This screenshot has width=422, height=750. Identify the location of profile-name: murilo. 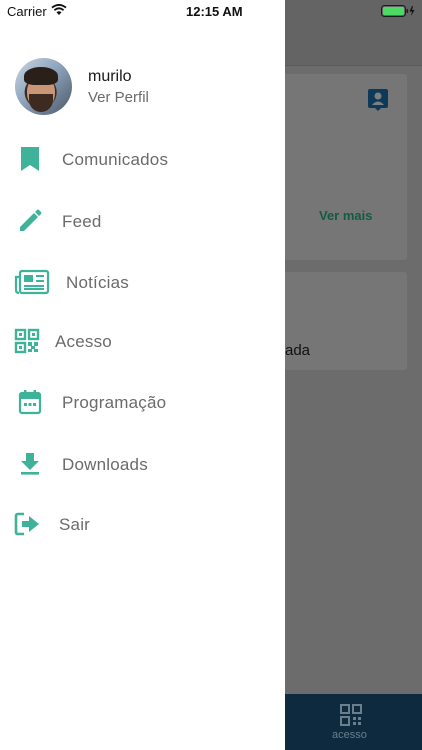
(110, 76).